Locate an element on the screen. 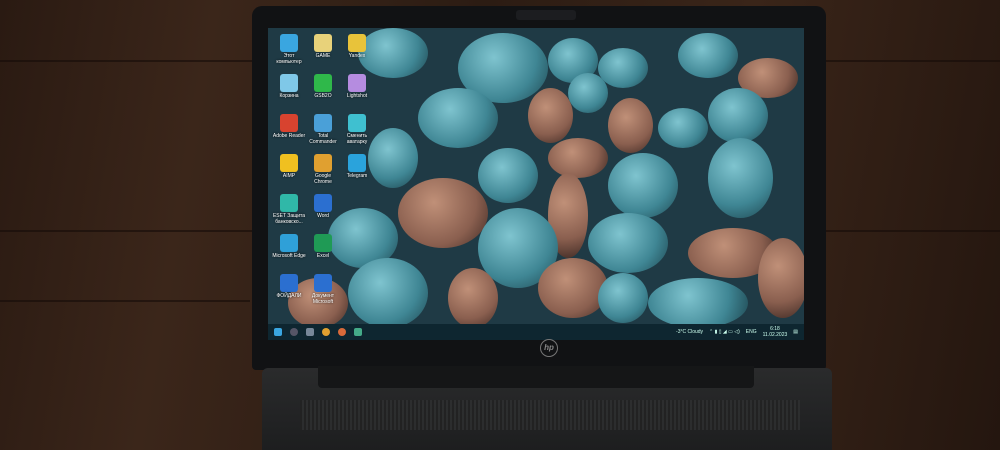 The image size is (1000, 450). desktop-icon-label: Lightshot is located at coordinates (357, 96).